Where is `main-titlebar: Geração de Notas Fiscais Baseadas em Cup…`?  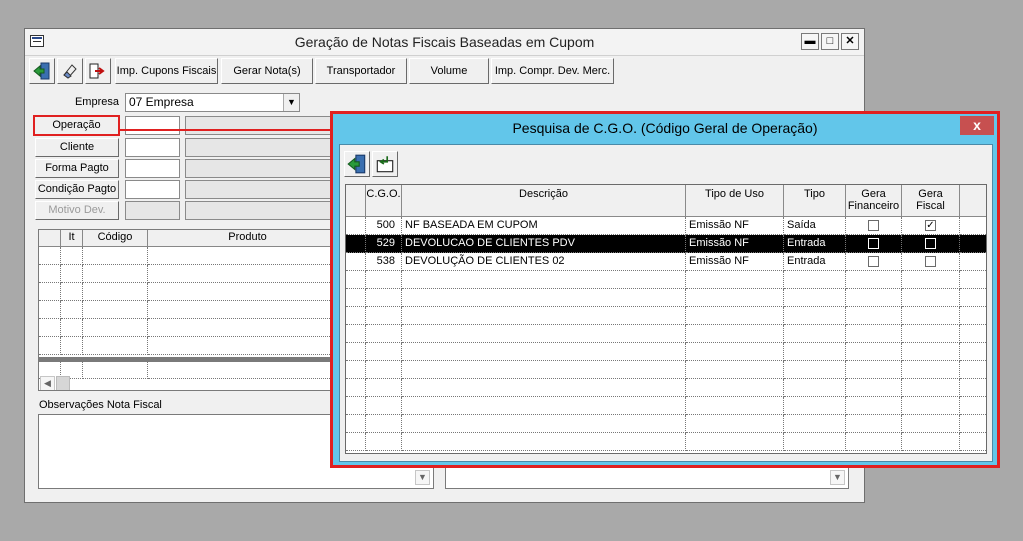
main-titlebar: Geração de Notas Fiscais Baseadas em Cup… is located at coordinates (444, 42).